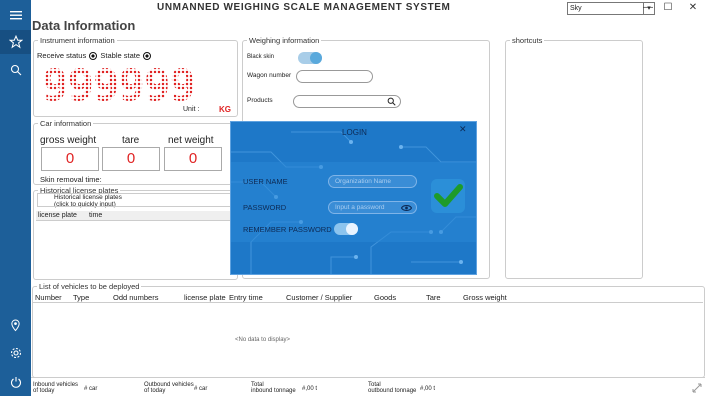 The image size is (705, 396). Describe the element at coordinates (136, 216) in the screenshot. I see `history-table-header: license plate time` at that location.